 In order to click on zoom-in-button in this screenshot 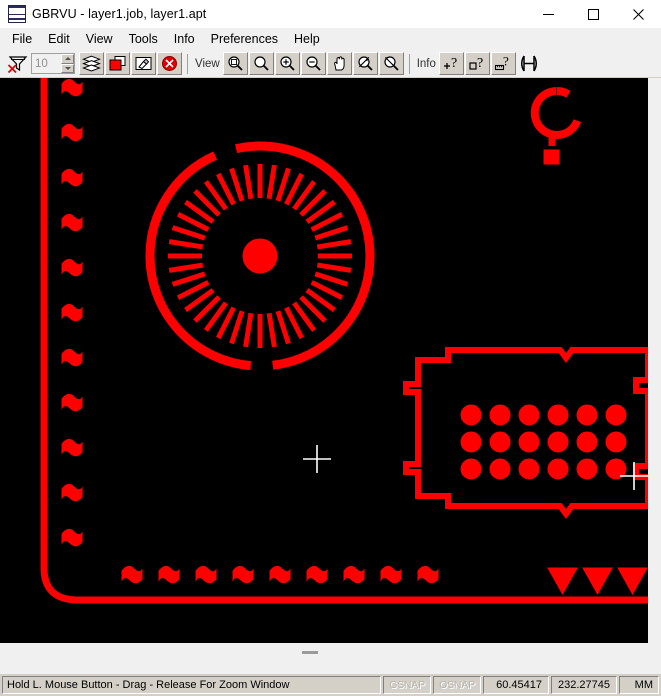, I will do `click(287, 63)`.